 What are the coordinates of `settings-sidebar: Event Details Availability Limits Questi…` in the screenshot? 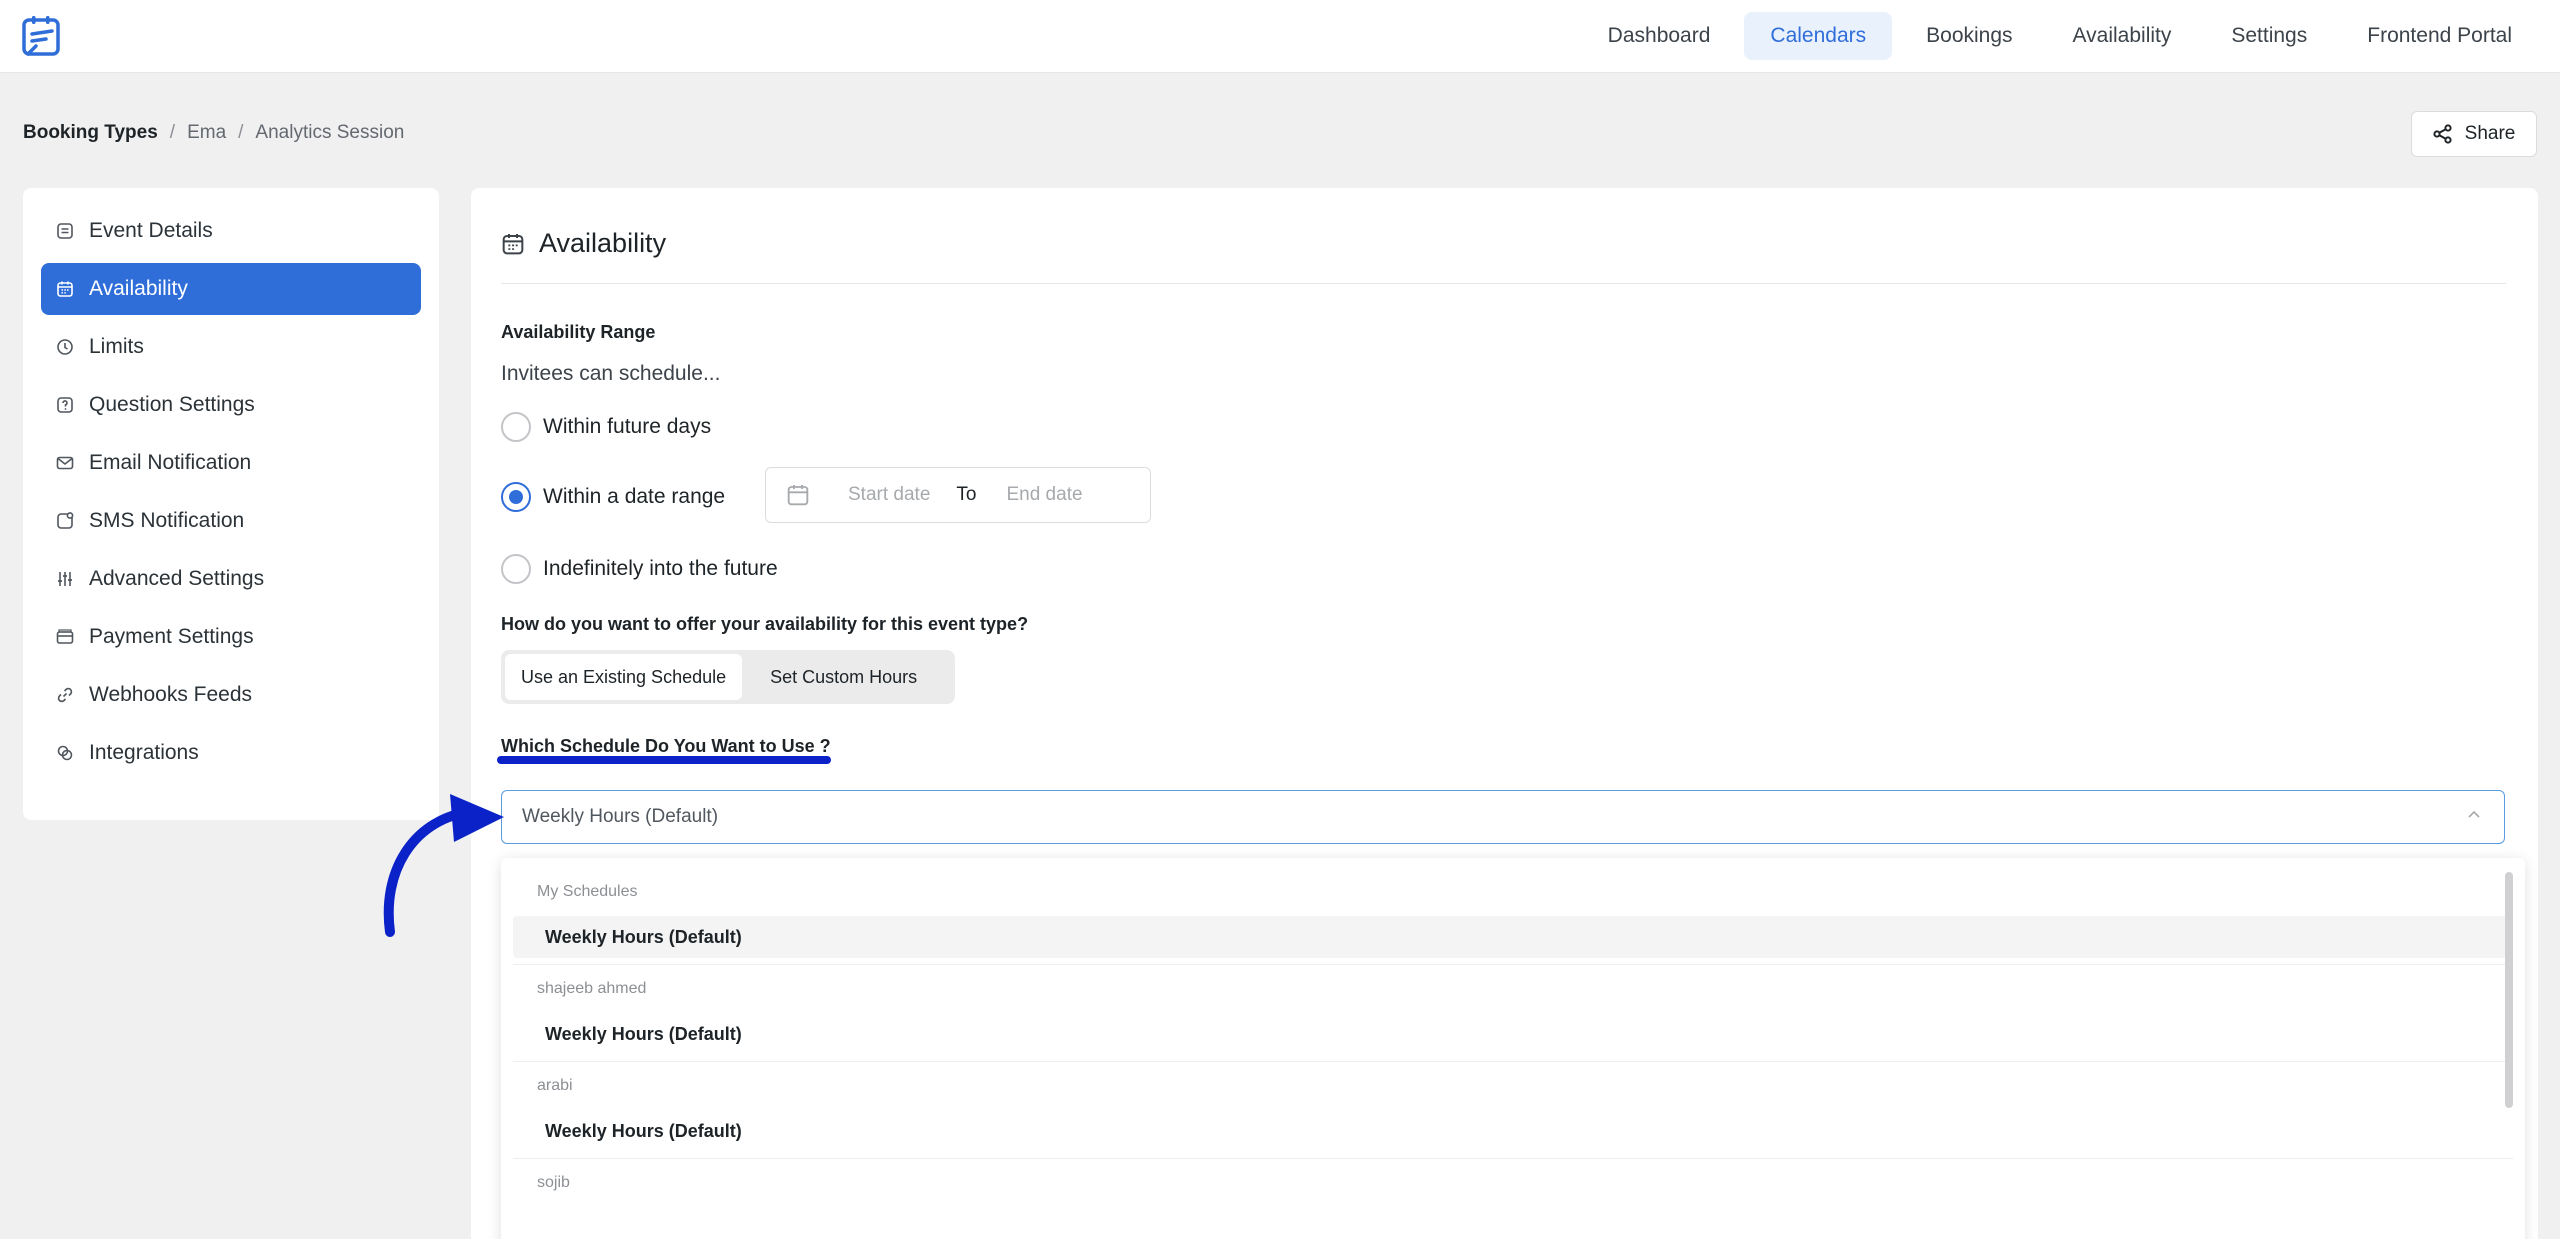 It's located at (231, 504).